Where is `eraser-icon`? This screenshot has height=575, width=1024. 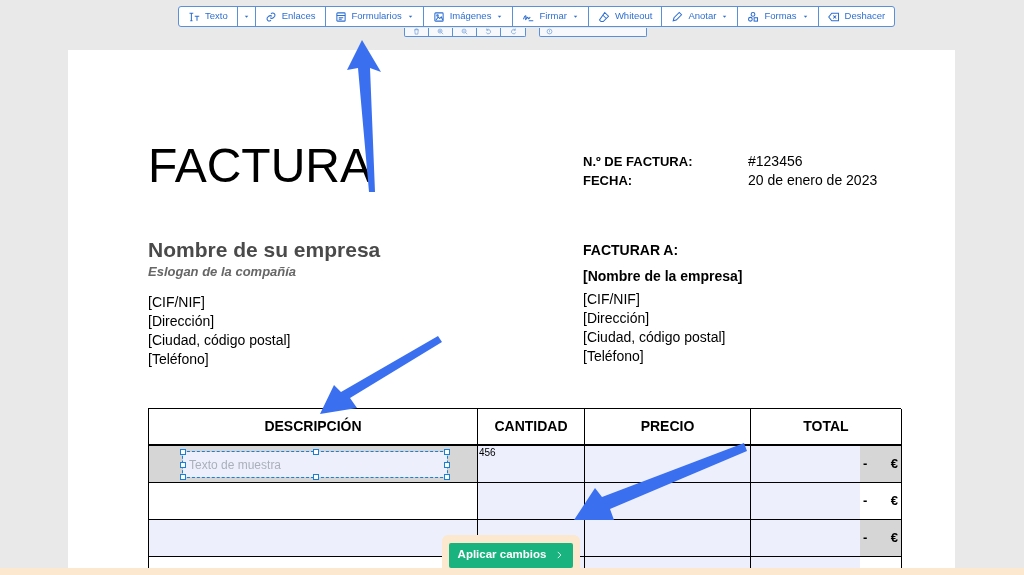 eraser-icon is located at coordinates (603, 16).